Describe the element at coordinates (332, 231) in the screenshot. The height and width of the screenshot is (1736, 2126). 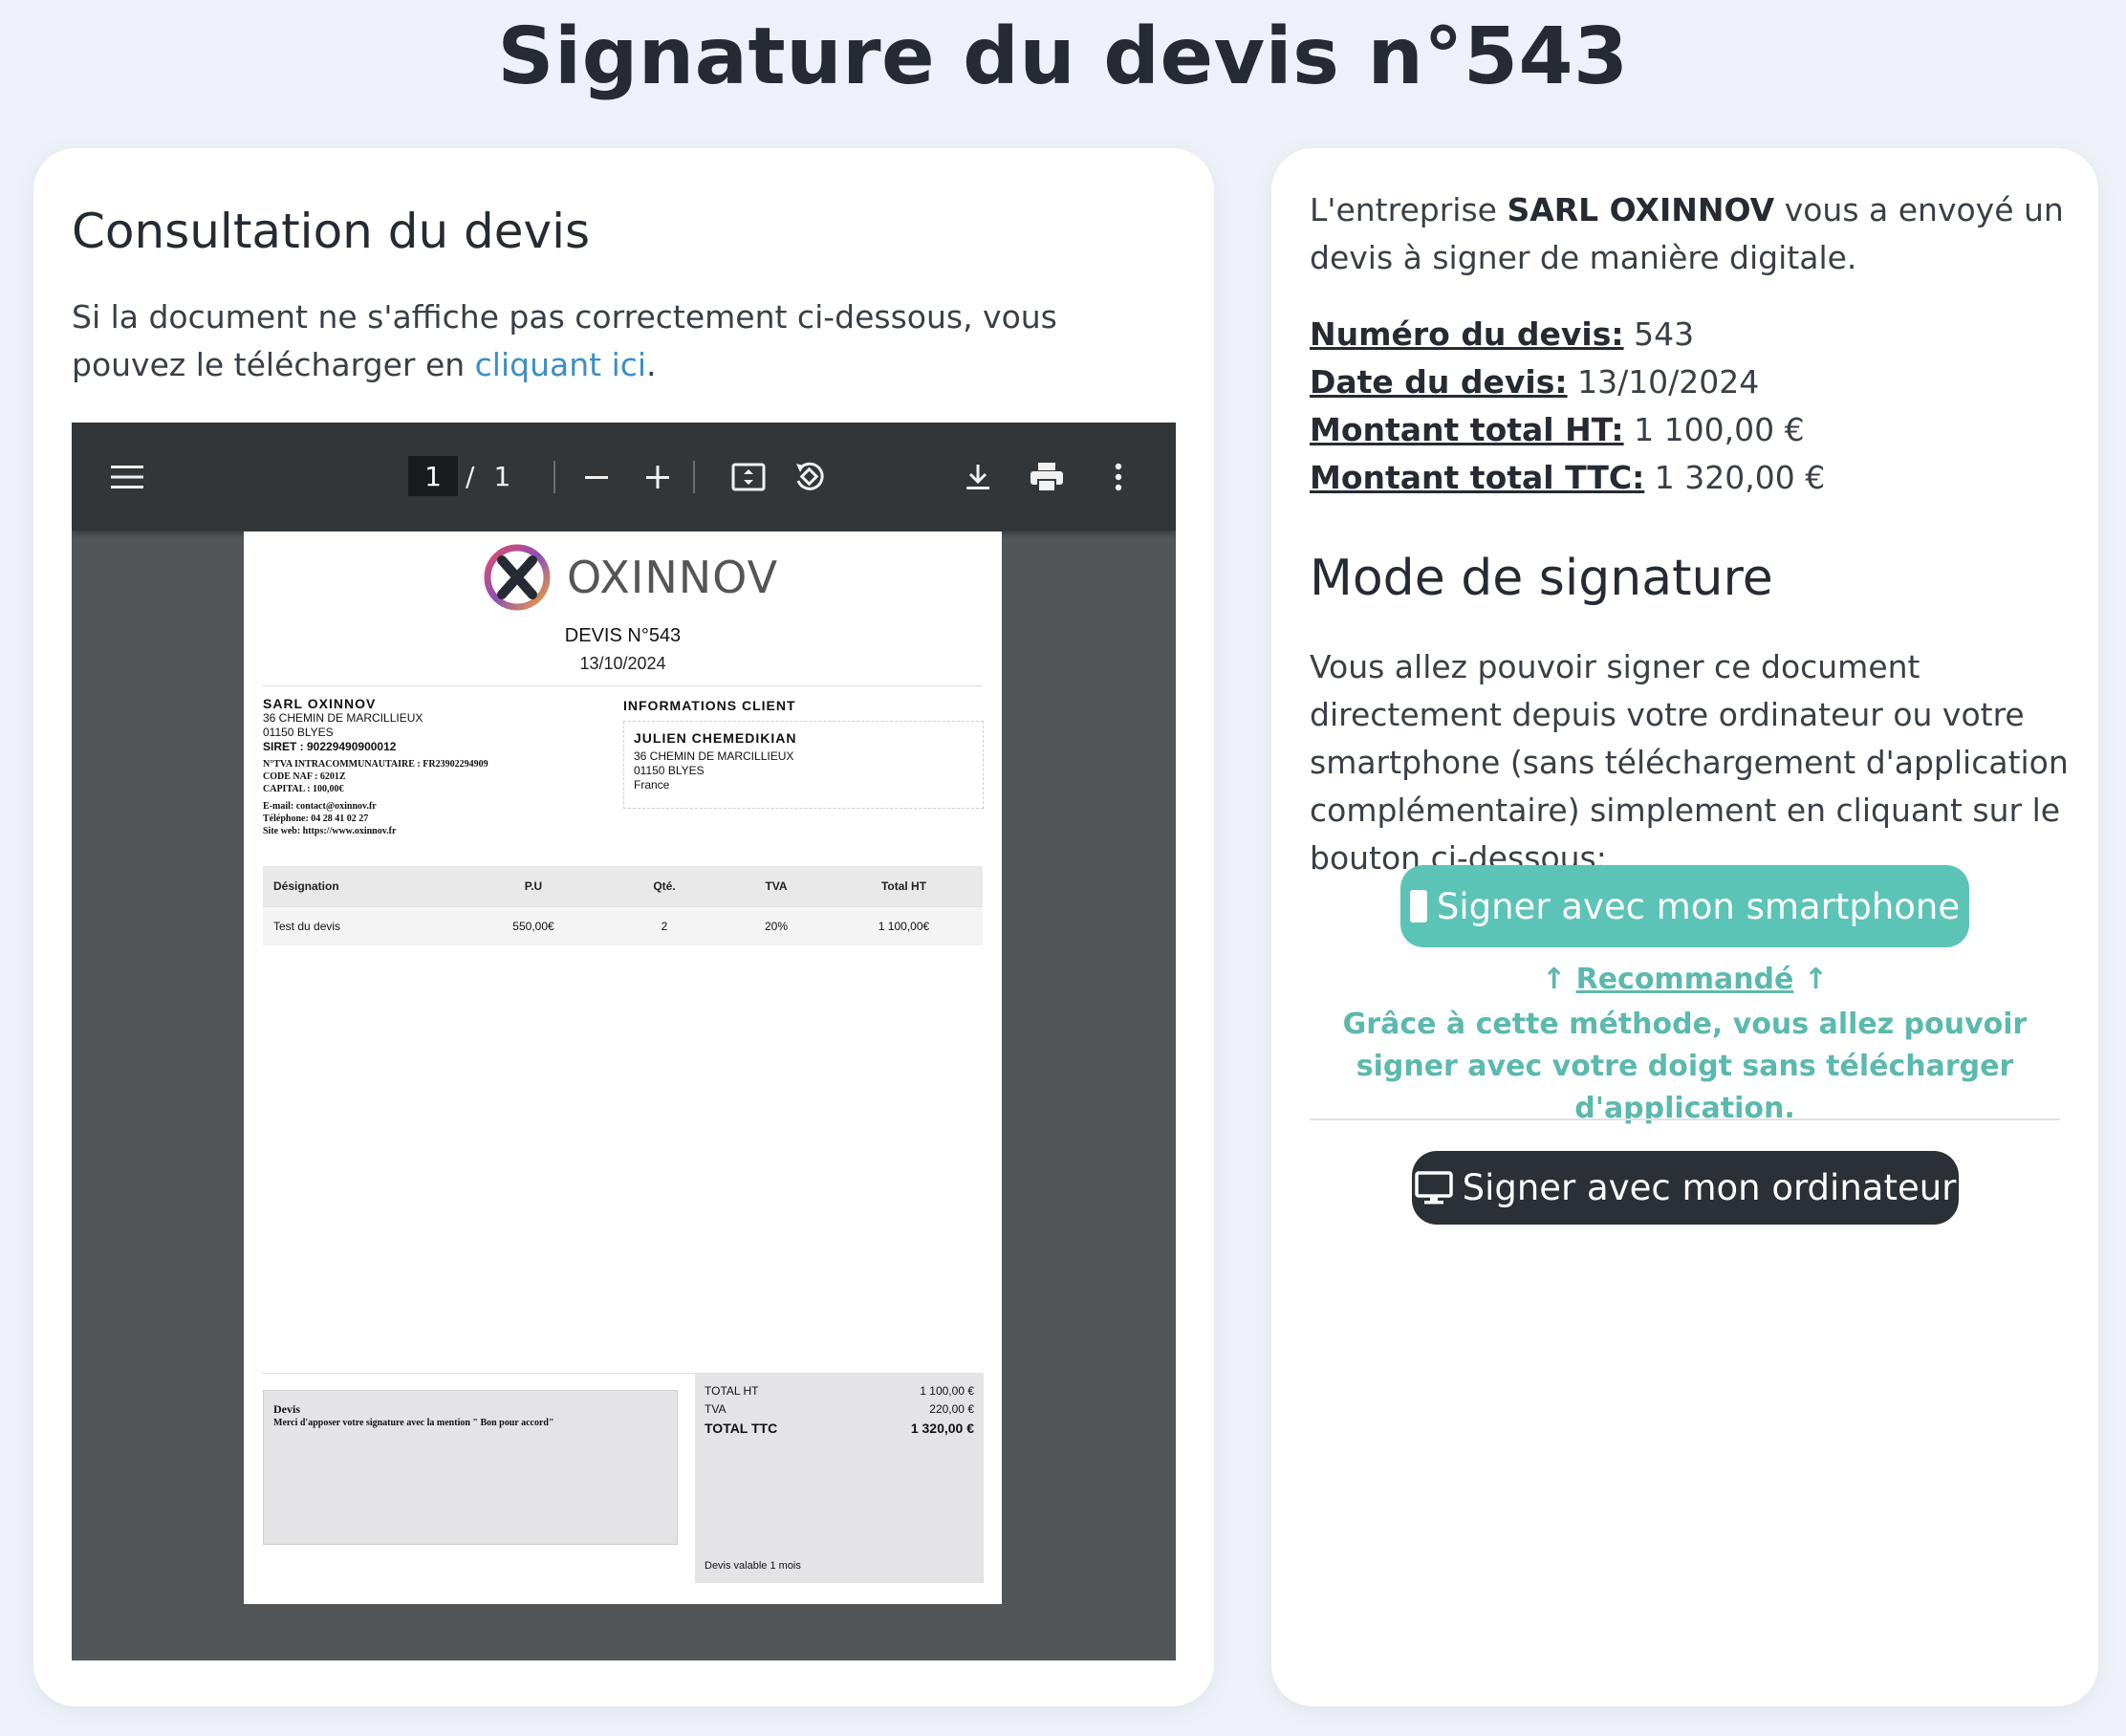
I see `consultation-heading: Consultation du devis` at that location.